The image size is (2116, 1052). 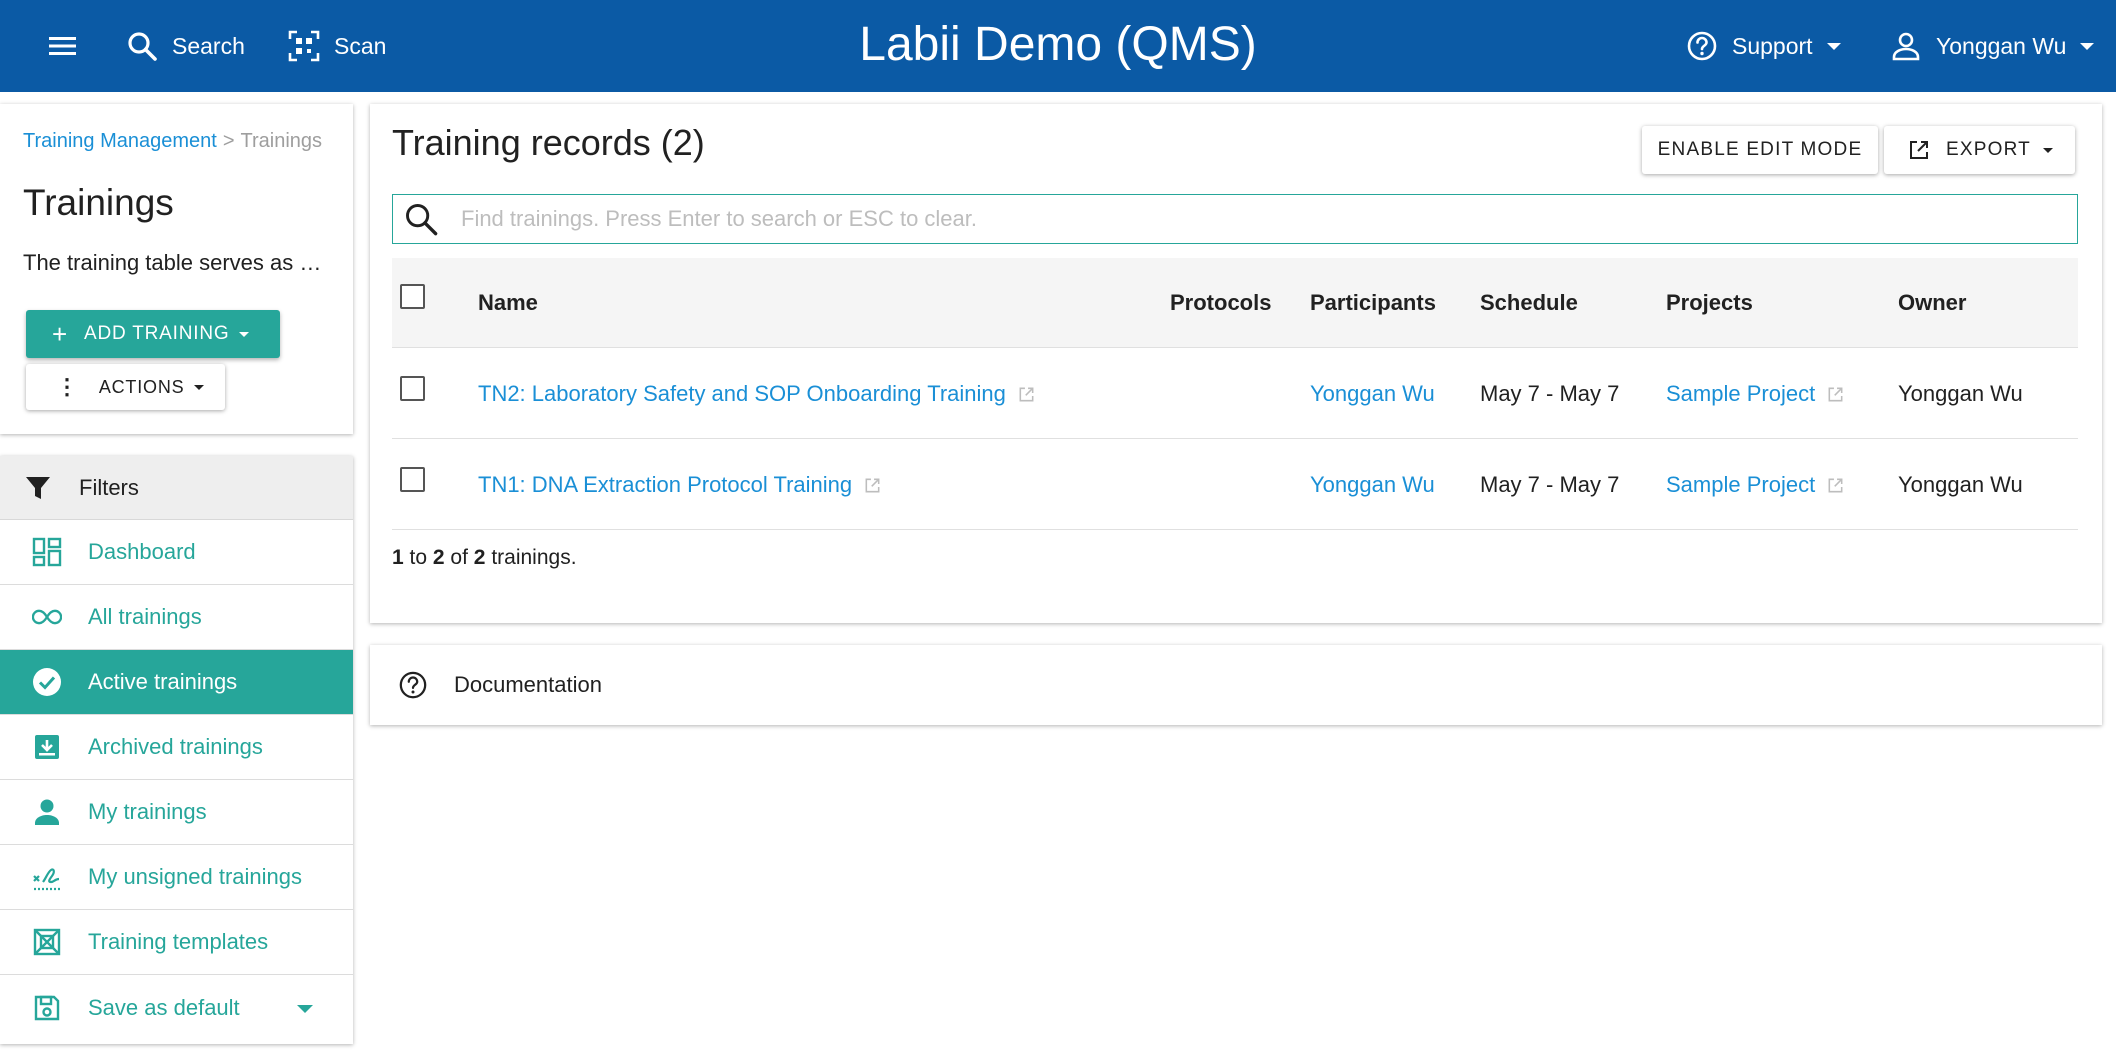 What do you see at coordinates (1529, 302) in the screenshot?
I see `column-header-schedule: Schedule` at bounding box center [1529, 302].